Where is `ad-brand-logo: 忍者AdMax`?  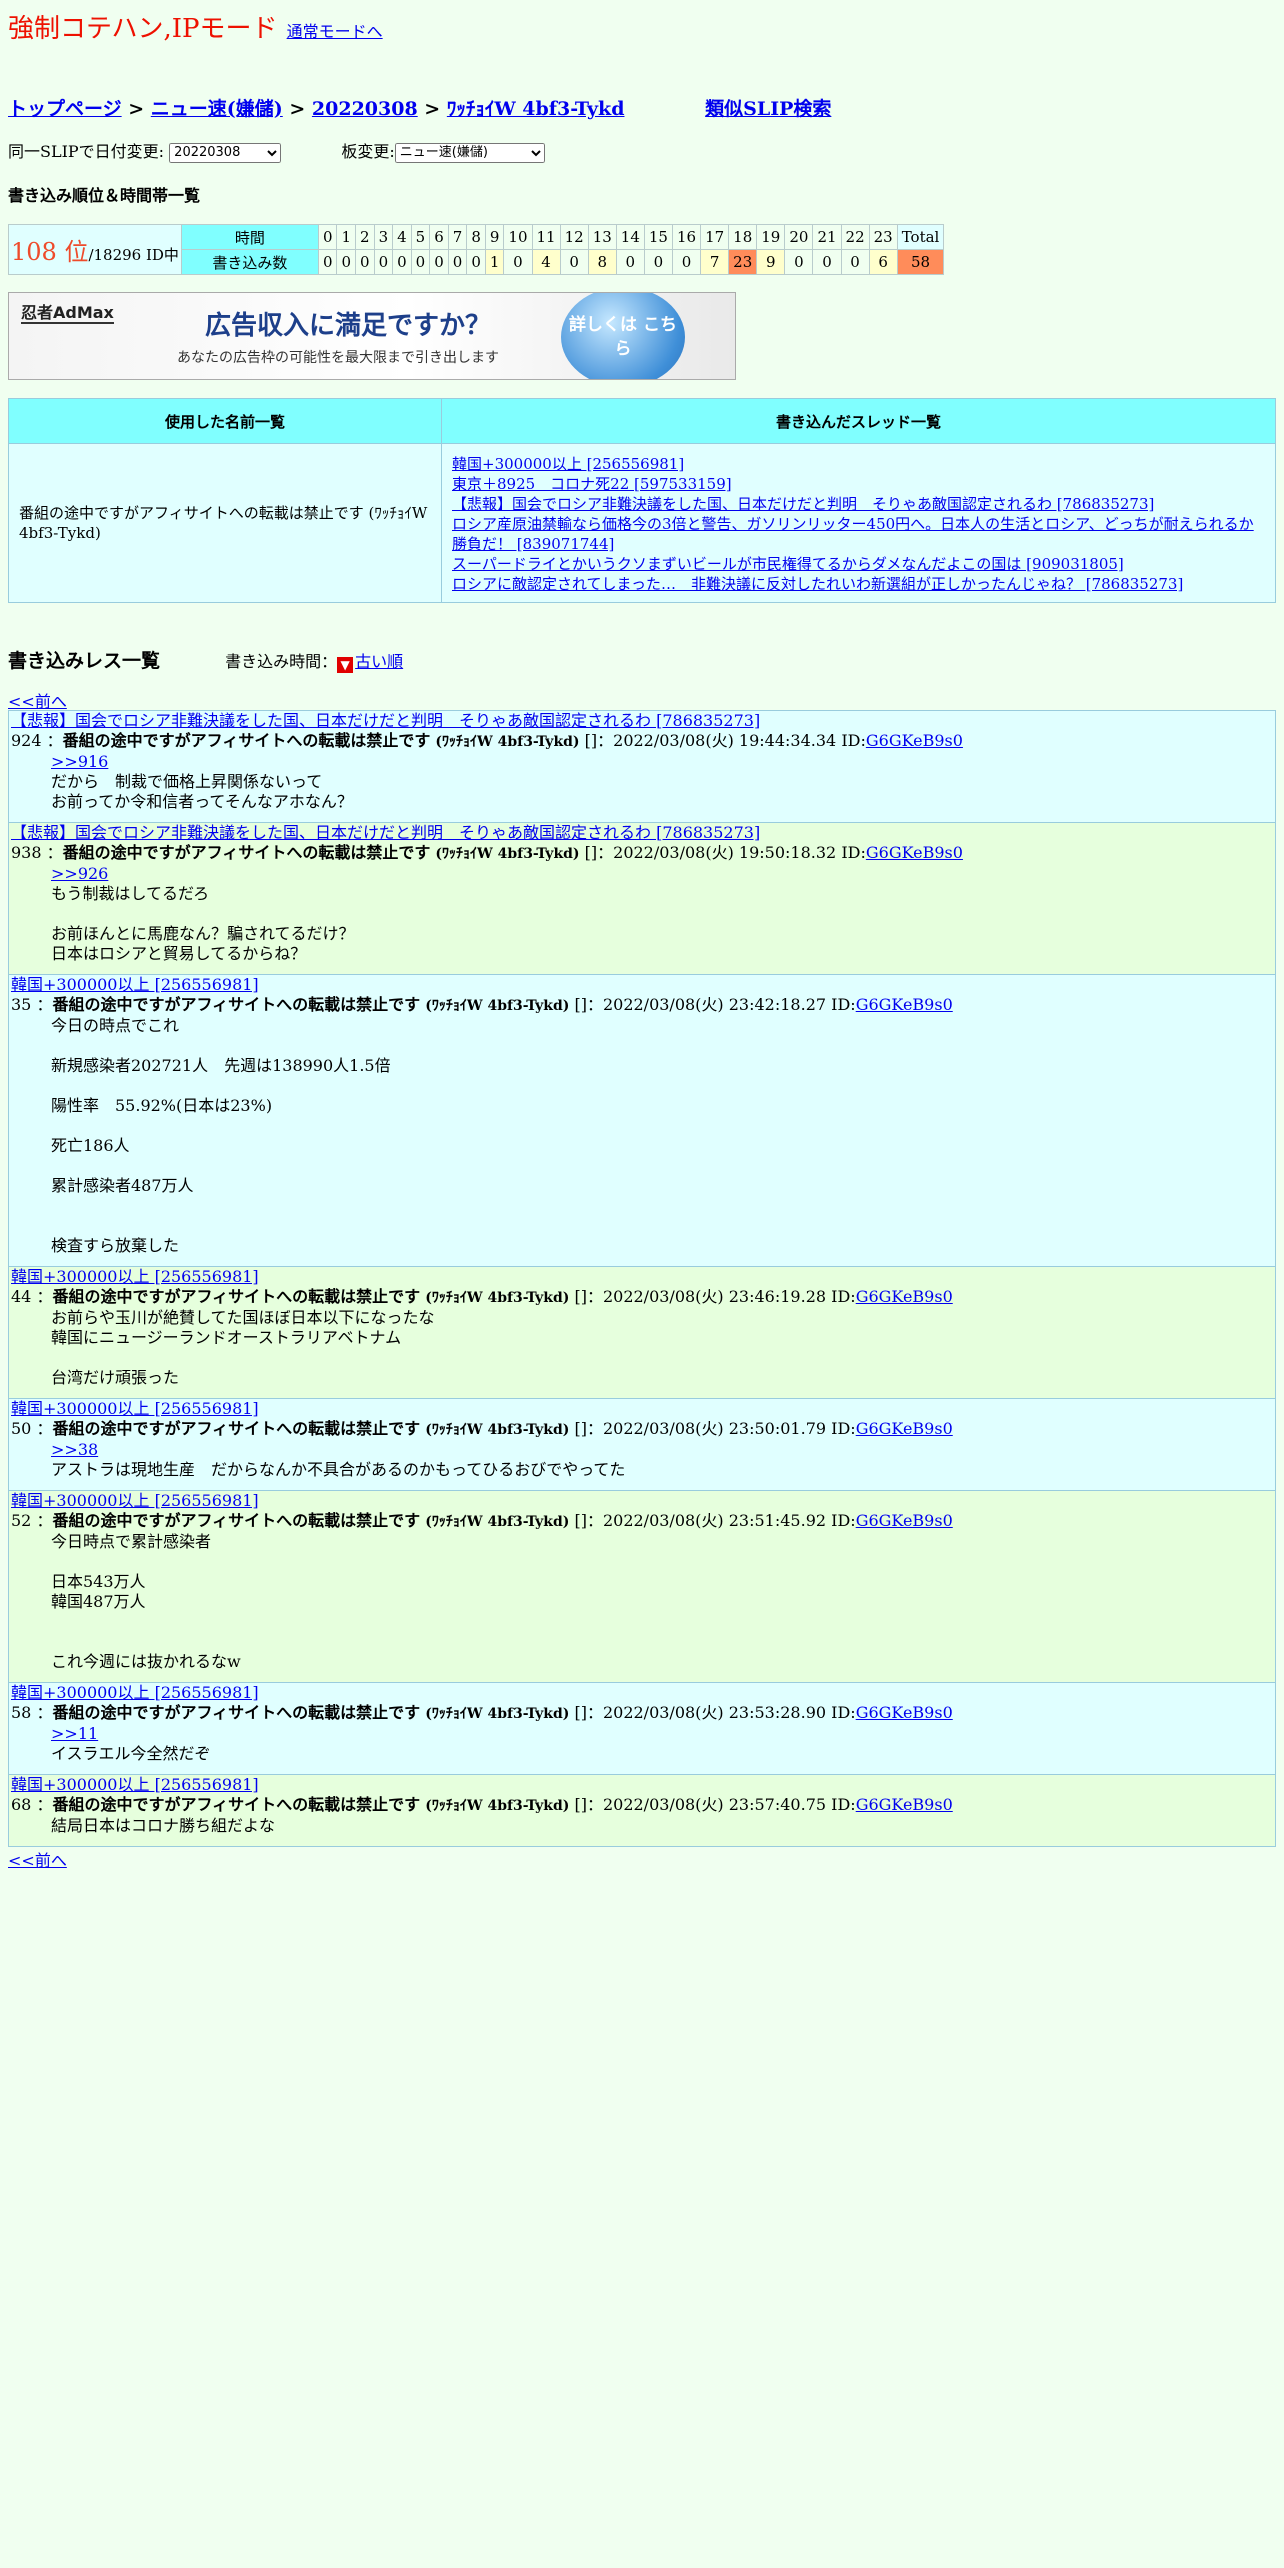 ad-brand-logo: 忍者AdMax is located at coordinates (67, 313).